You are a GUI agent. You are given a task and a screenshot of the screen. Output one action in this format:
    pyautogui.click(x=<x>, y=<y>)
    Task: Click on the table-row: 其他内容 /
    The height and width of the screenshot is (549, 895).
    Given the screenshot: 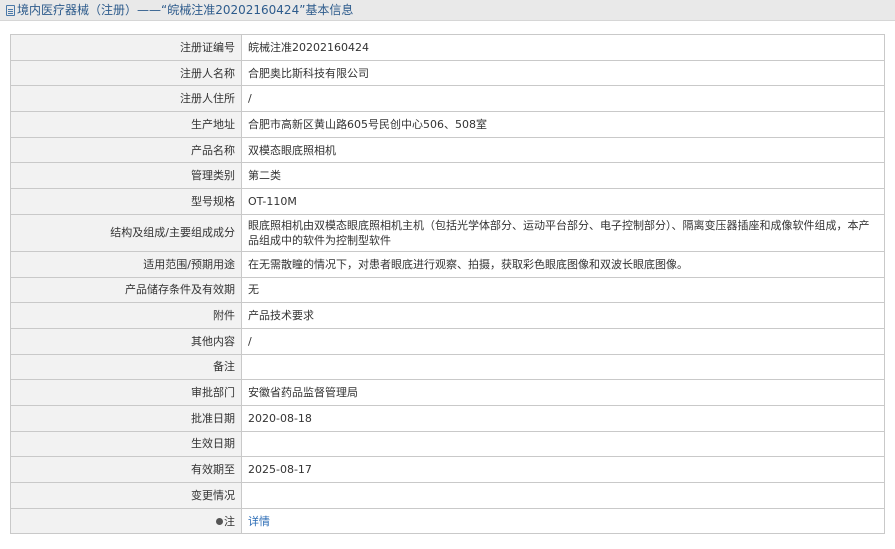 What is the action you would take?
    pyautogui.click(x=447, y=341)
    